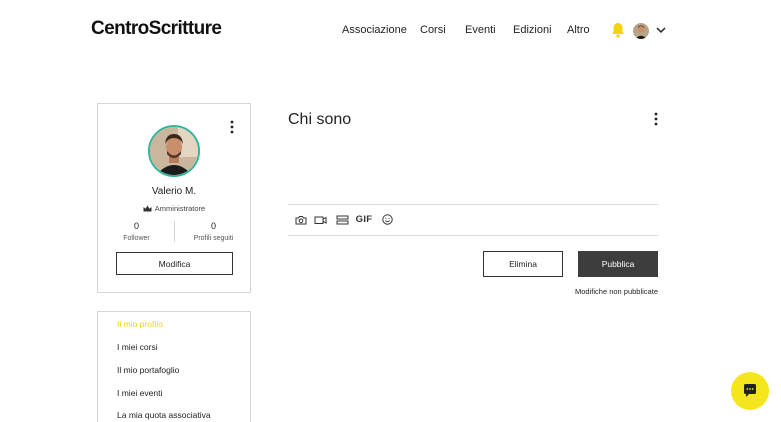 The height and width of the screenshot is (422, 781). Describe the element at coordinates (213, 226) in the screenshot. I see `following-count: 0` at that location.